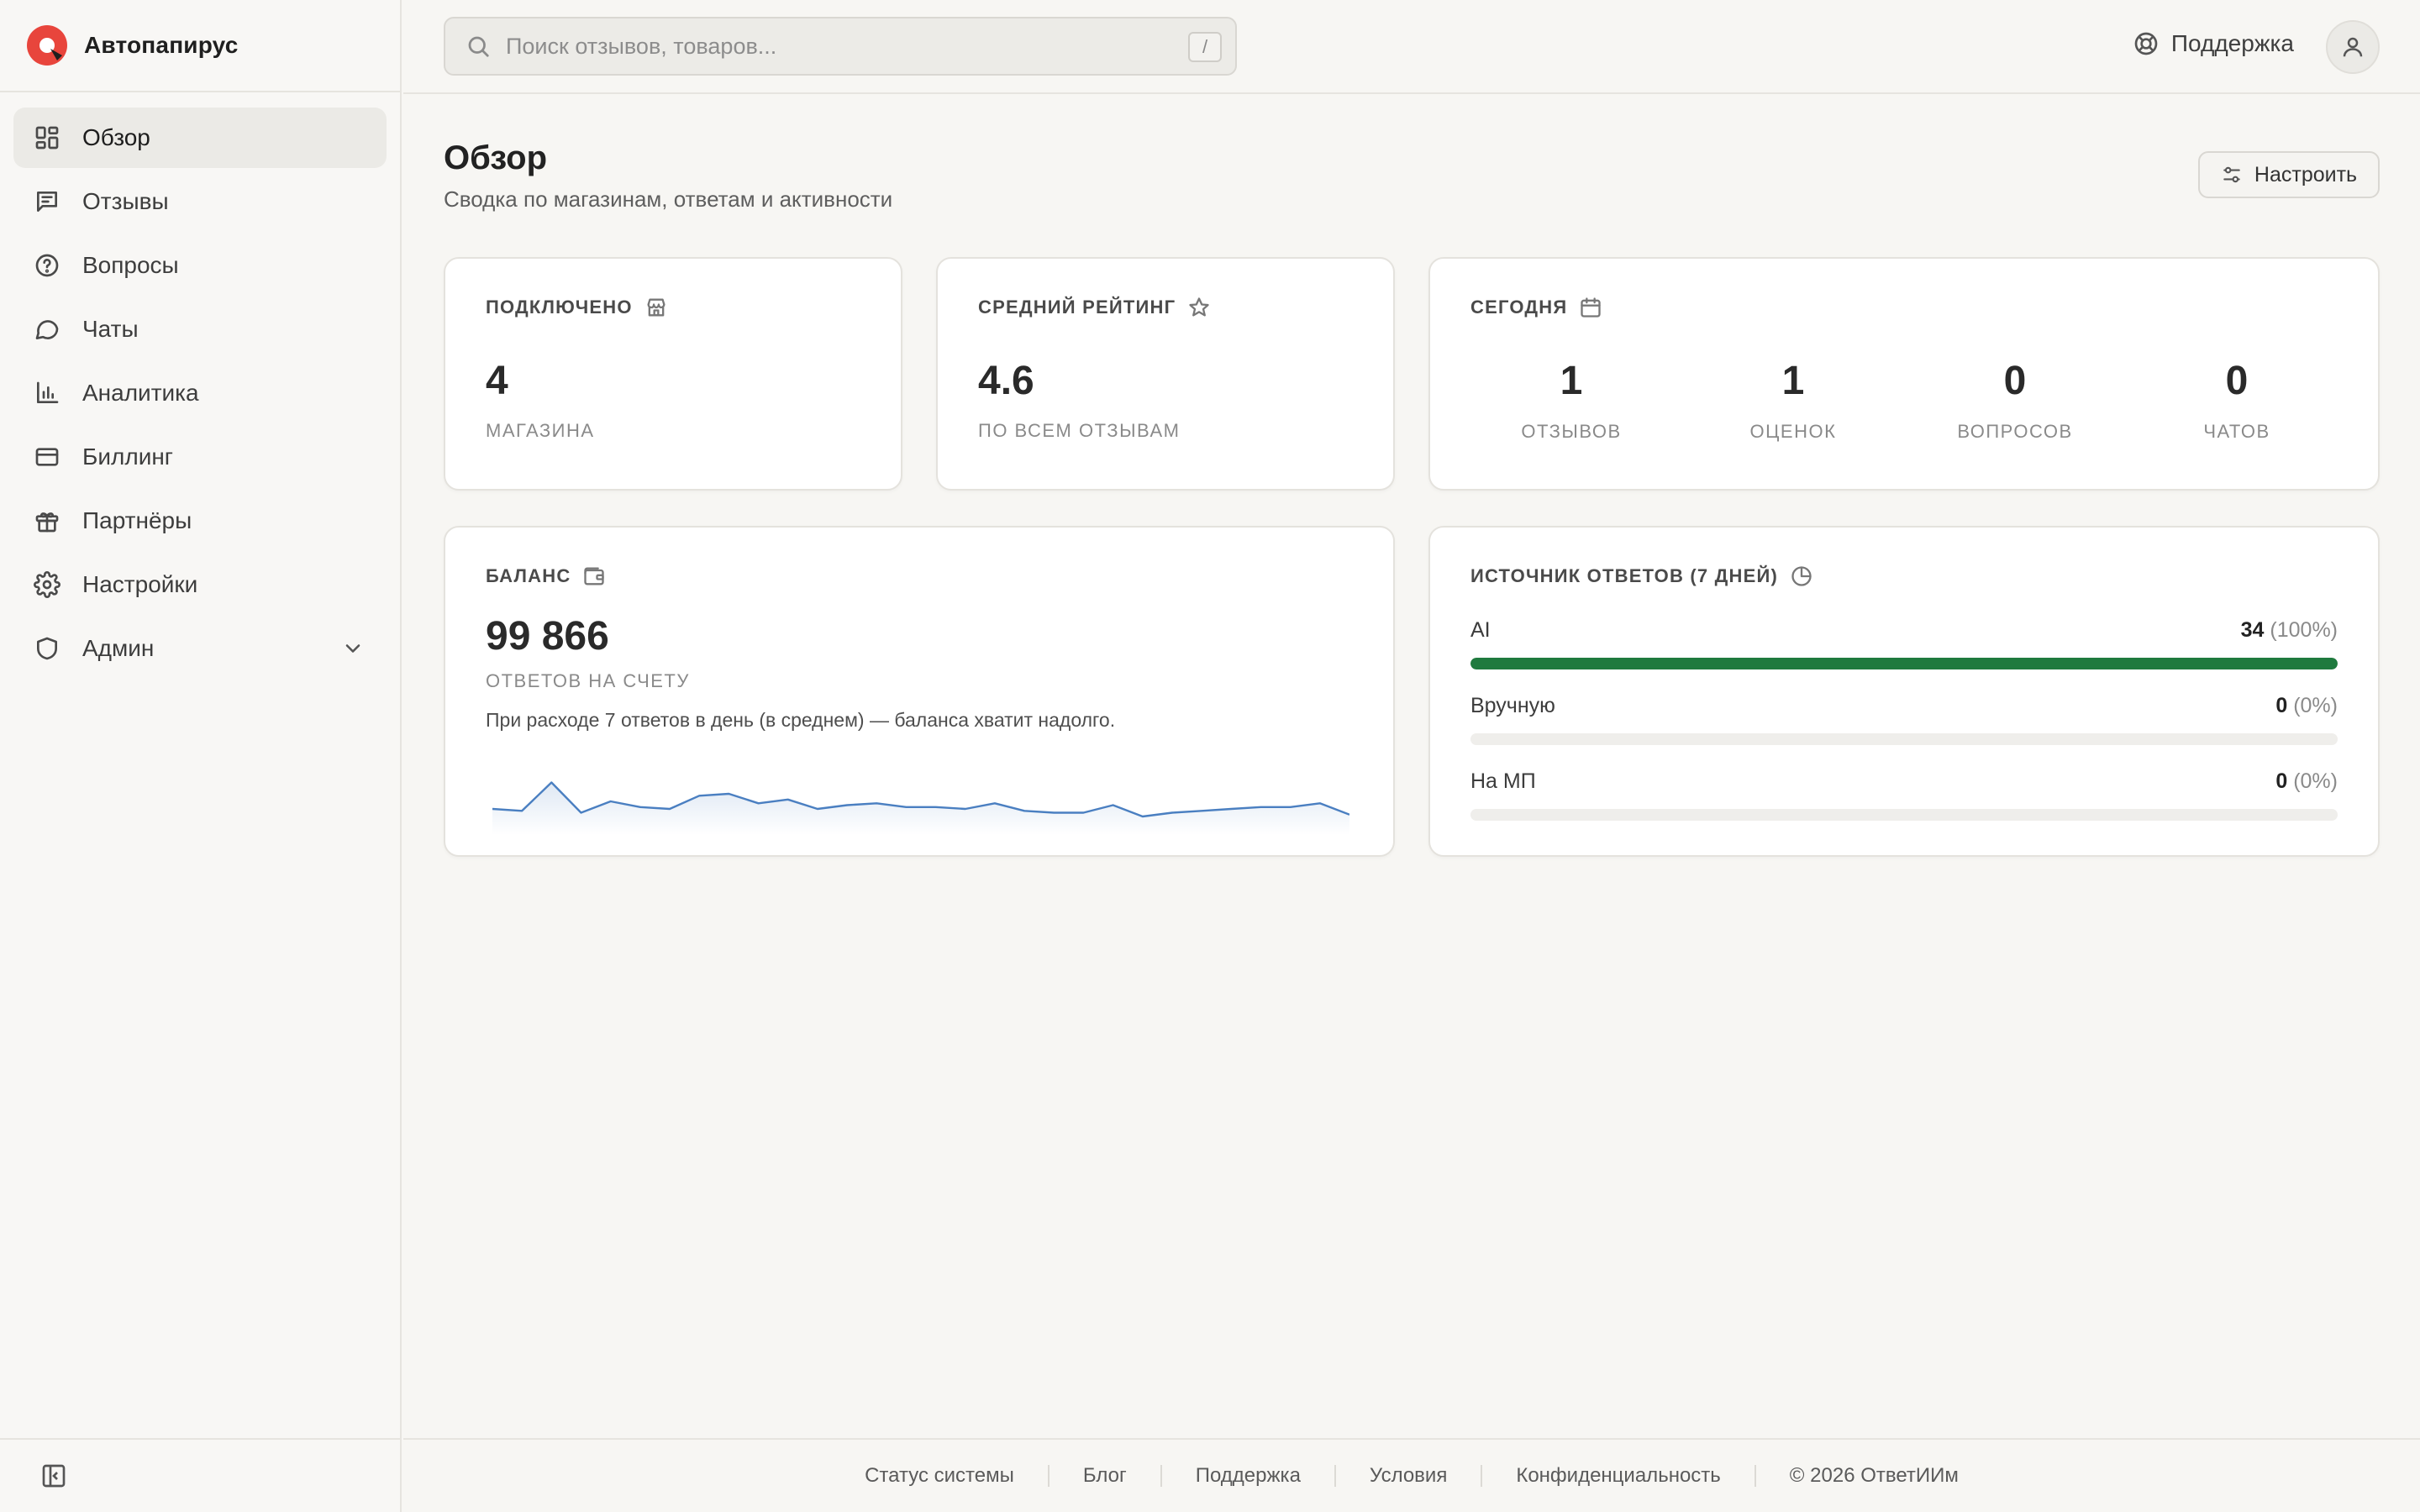 This screenshot has width=2420, height=1512. What do you see at coordinates (47, 393) in the screenshot?
I see `bar-chart-icon` at bounding box center [47, 393].